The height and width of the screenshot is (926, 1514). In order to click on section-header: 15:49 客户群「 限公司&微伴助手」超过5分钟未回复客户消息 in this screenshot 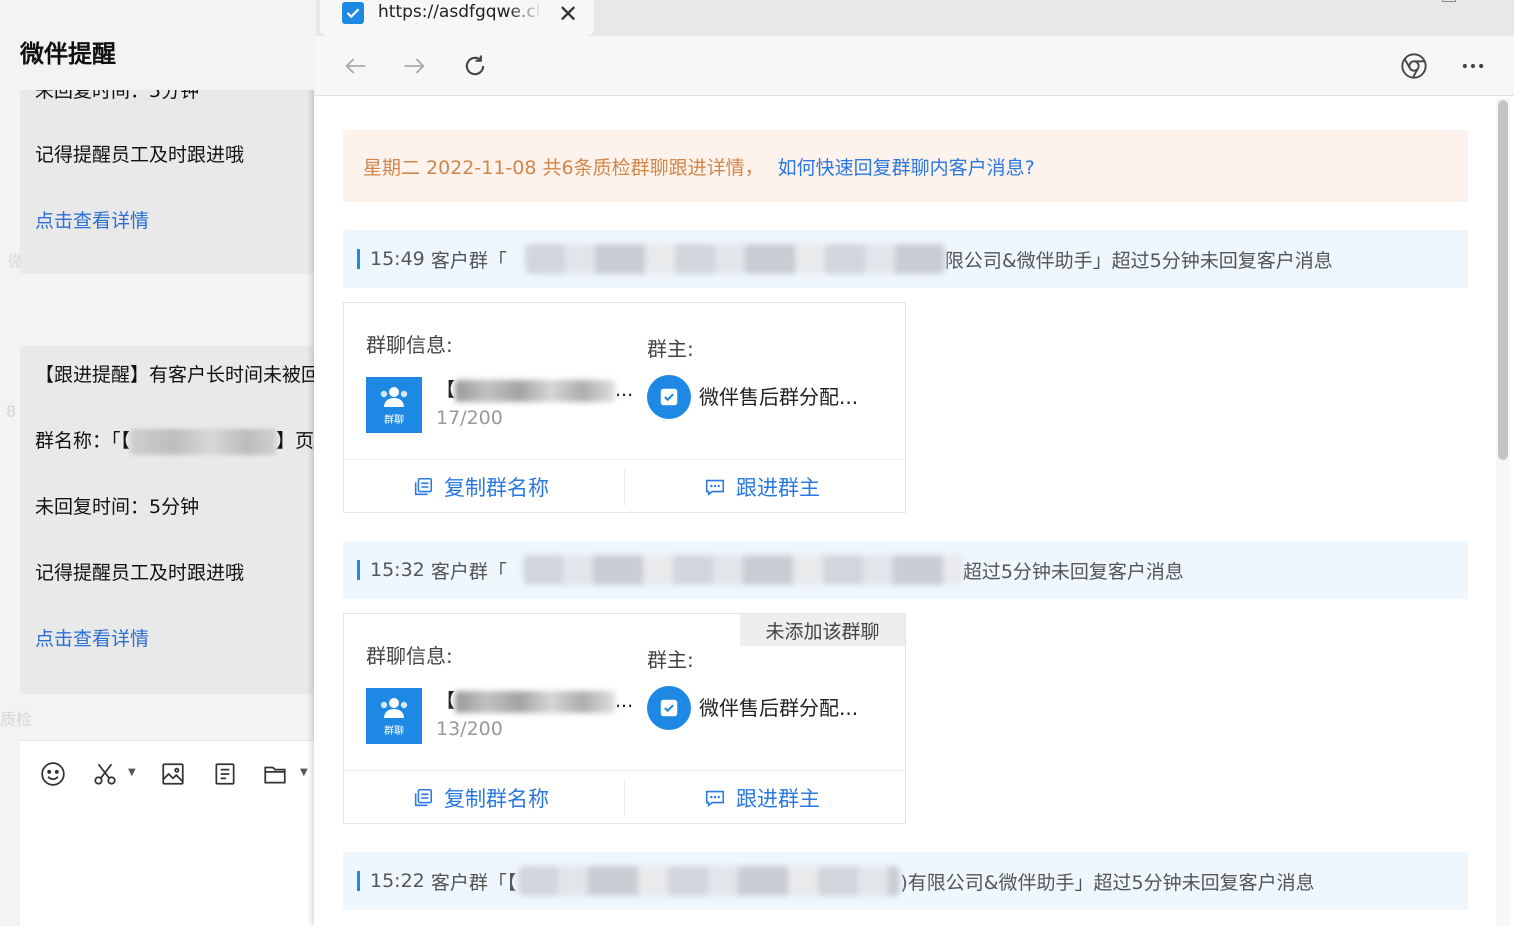, I will do `click(905, 259)`.